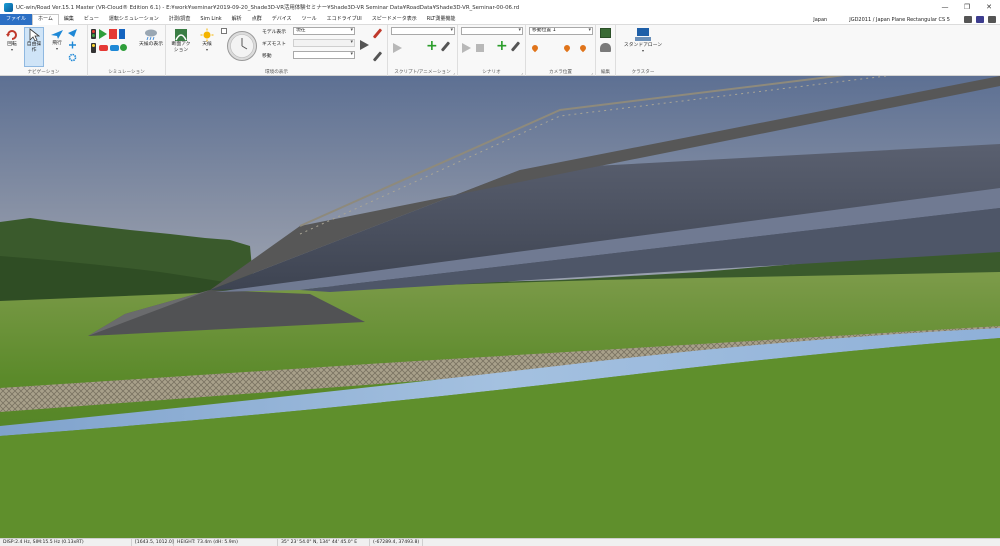  I want to click on group-cluster: スタンドアローン ▾ クラスター, so click(643, 50).